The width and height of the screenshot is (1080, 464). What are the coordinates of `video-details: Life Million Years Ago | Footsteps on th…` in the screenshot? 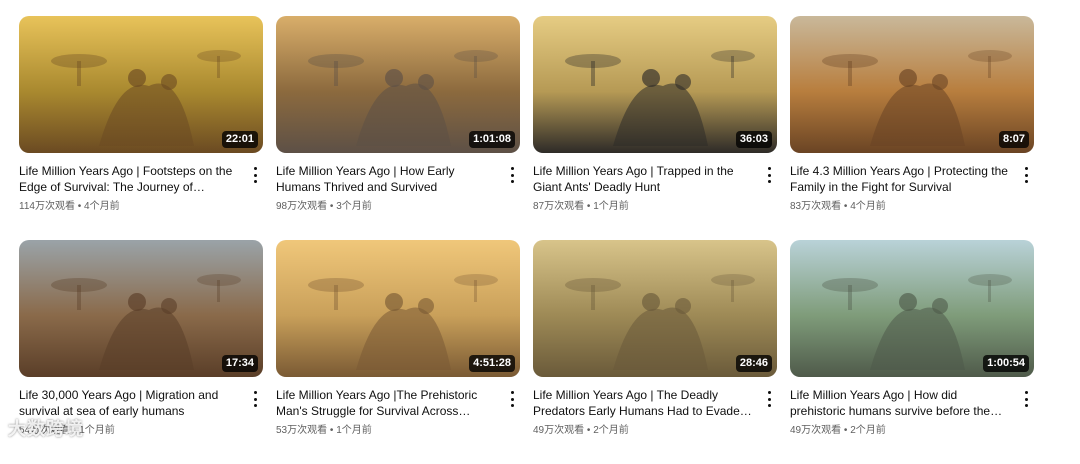 It's located at (141, 183).